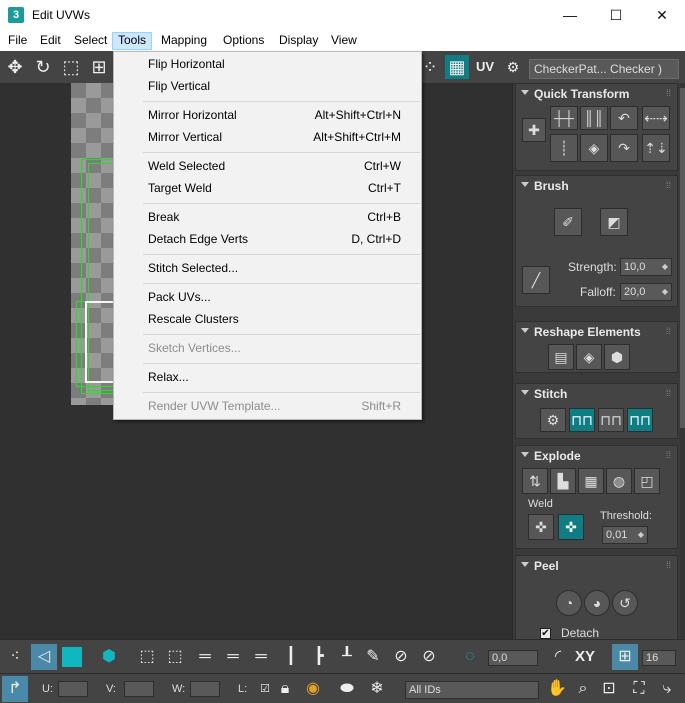  What do you see at coordinates (646, 267) in the screenshot?
I see `strength-spinner: 10,0` at bounding box center [646, 267].